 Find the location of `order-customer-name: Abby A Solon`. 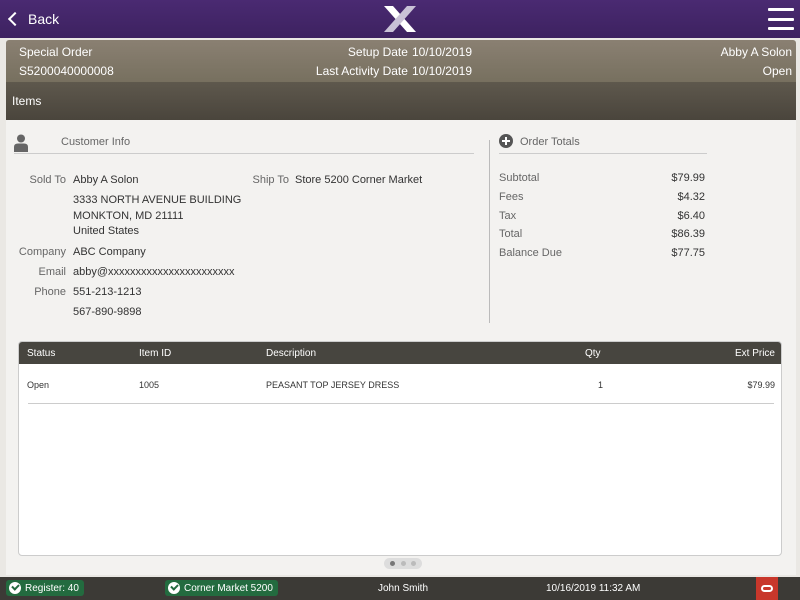

order-customer-name: Abby A Solon is located at coordinates (756, 52).